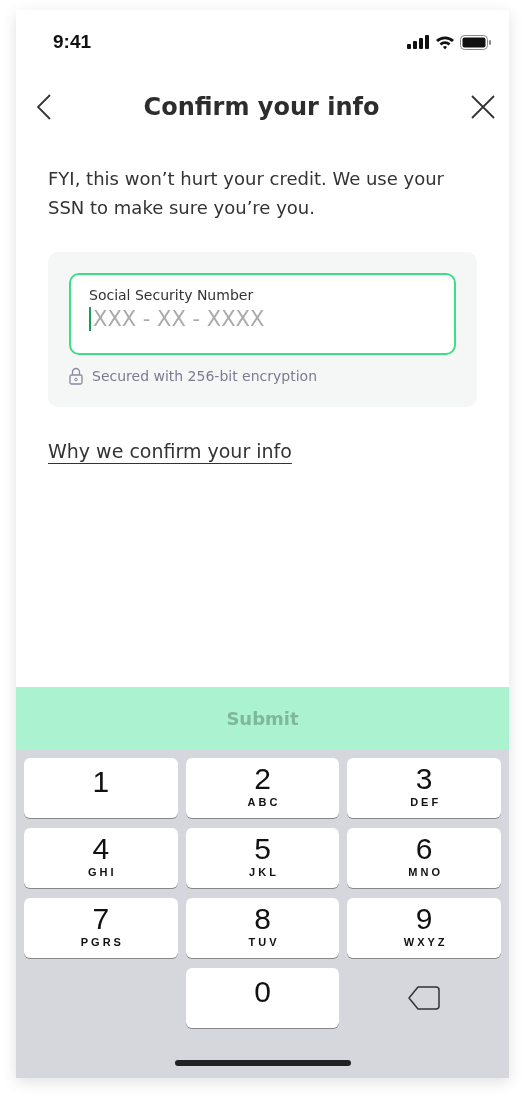 This screenshot has height=1100, width=525. What do you see at coordinates (424, 928) in the screenshot?
I see `keypad-key: 9 WXYZ` at bounding box center [424, 928].